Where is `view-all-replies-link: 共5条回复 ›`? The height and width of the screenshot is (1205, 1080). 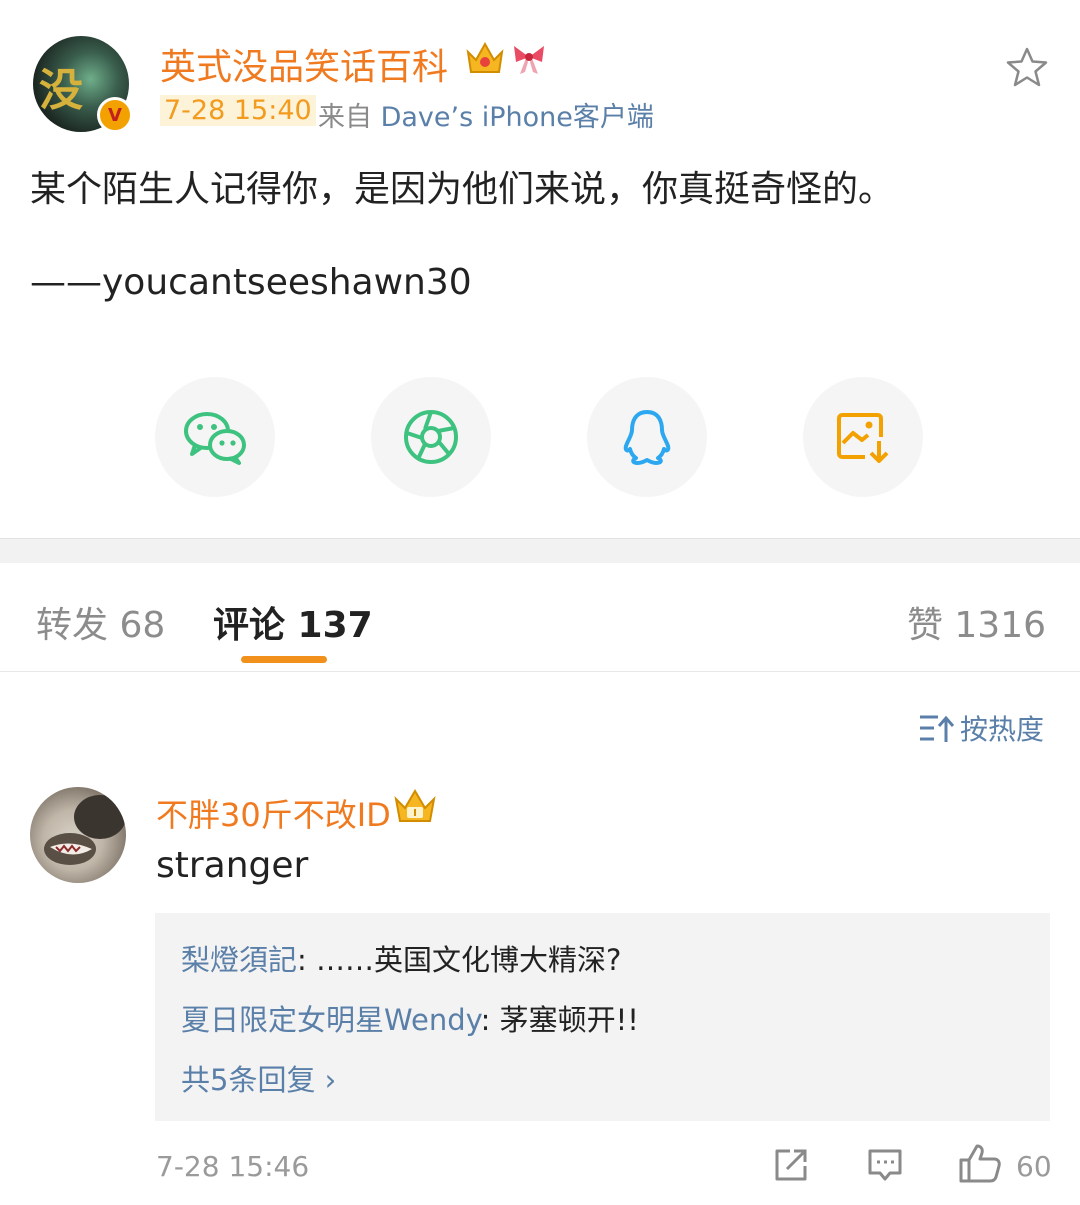 view-all-replies-link: 共5条回复 › is located at coordinates (258, 1078).